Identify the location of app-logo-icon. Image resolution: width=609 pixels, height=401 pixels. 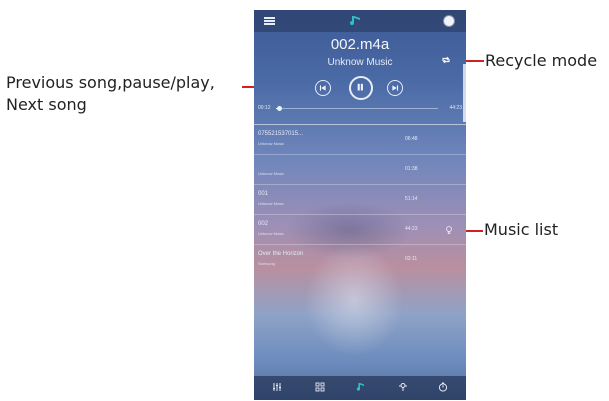
(355, 20).